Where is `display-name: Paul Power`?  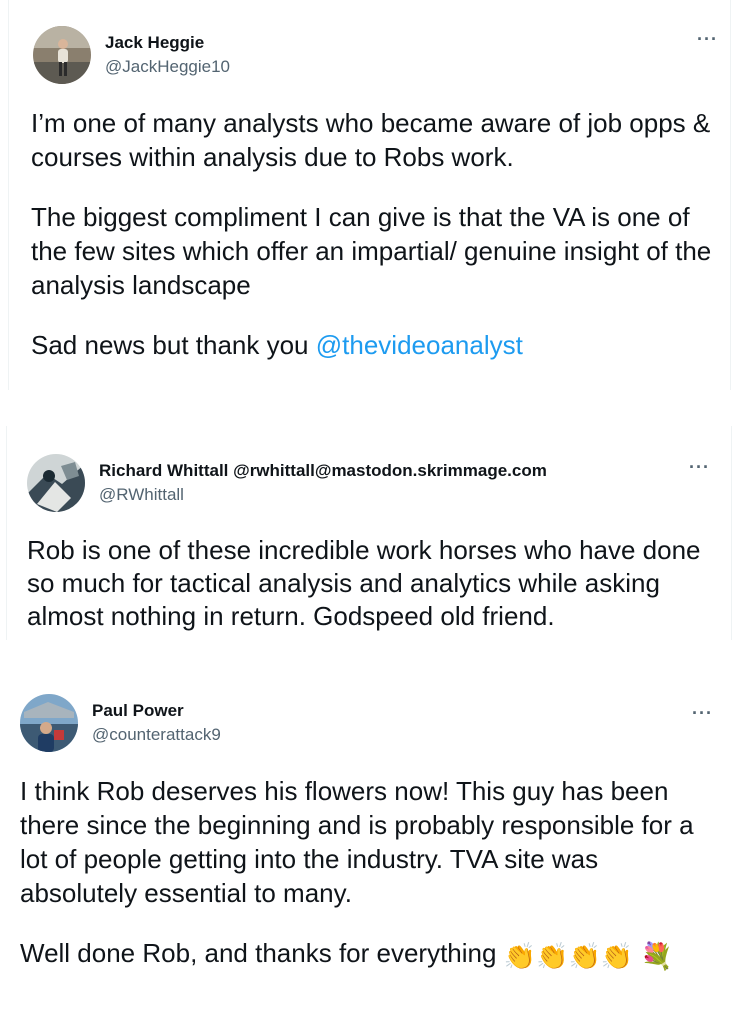
display-name: Paul Power is located at coordinates (156, 710).